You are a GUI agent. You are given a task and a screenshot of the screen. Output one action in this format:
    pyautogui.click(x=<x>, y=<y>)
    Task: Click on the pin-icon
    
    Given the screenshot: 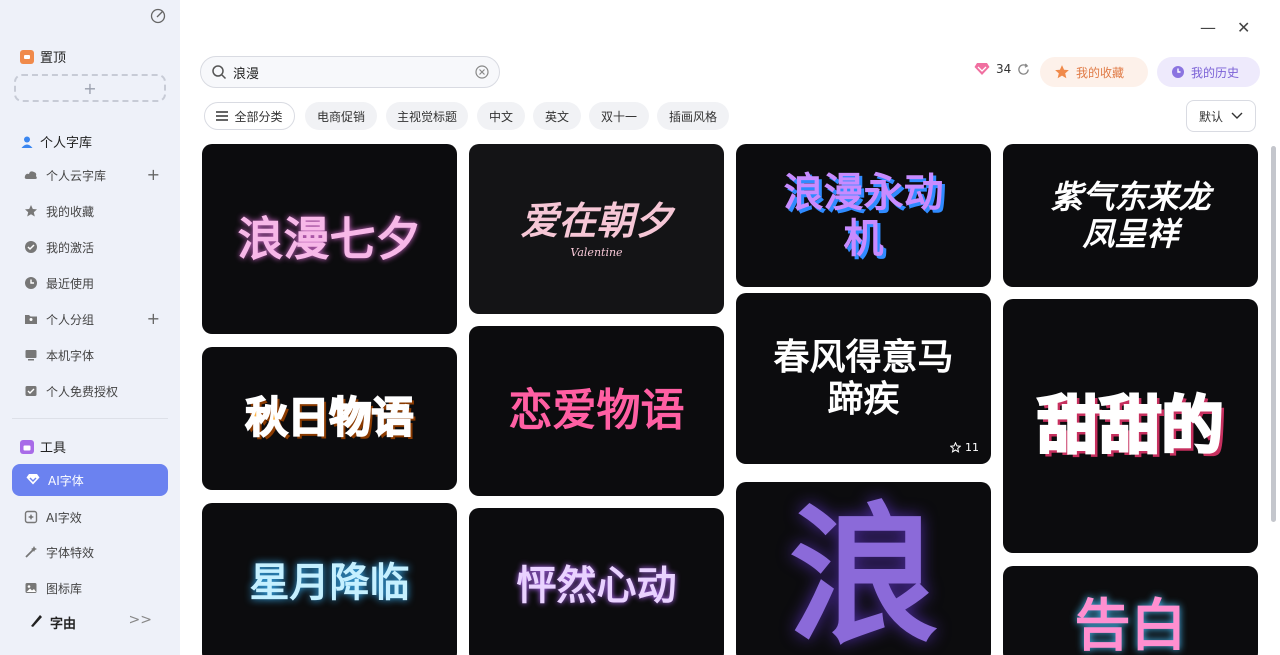 What is the action you would take?
    pyautogui.click(x=27, y=56)
    